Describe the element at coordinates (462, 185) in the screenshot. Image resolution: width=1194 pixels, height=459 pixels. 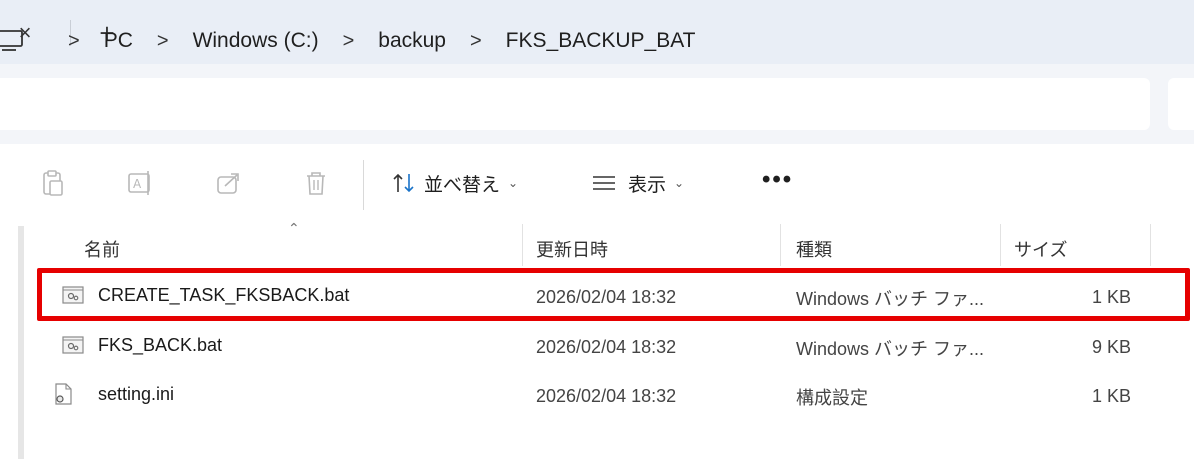
I see `sort-label: 並べ替え` at that location.